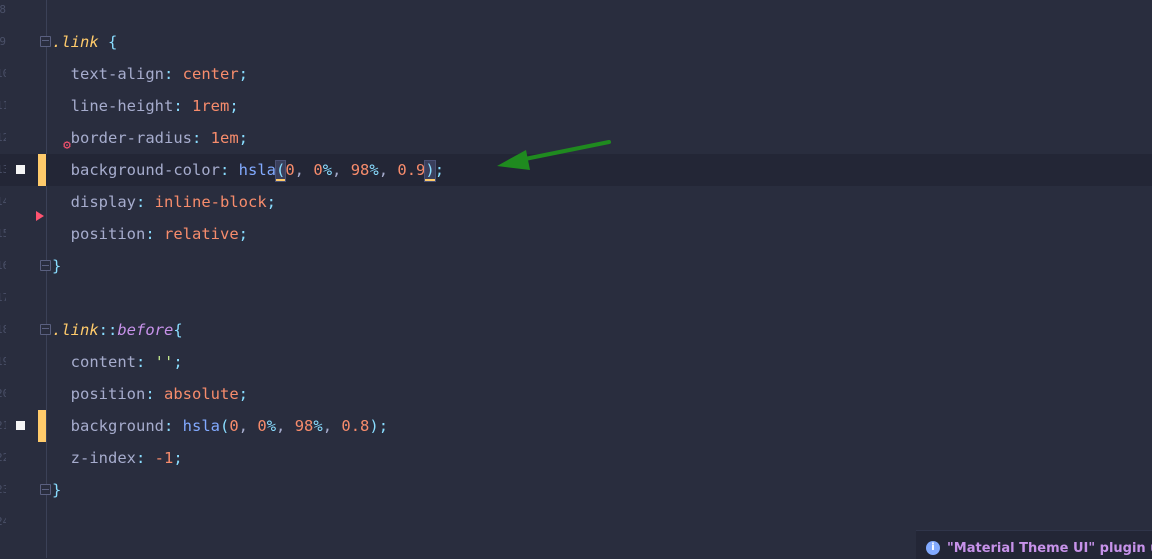 The width and height of the screenshot is (1152, 559). I want to click on notification-balloon: i "Material Theme UI" plugin u, so click(1034, 544).